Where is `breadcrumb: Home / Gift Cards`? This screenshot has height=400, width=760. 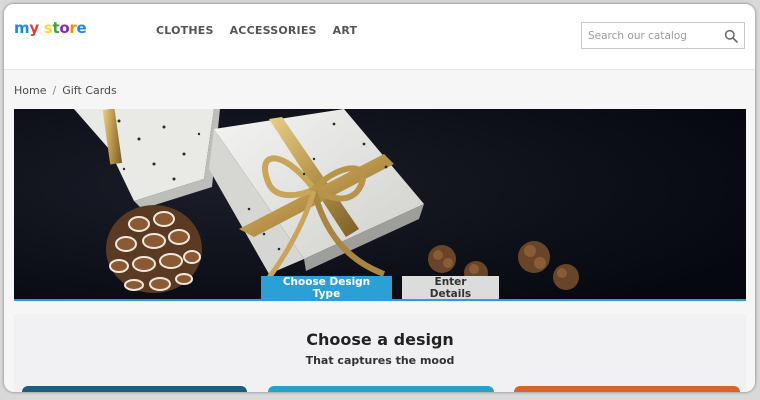
breadcrumb: Home / Gift Cards is located at coordinates (65, 90).